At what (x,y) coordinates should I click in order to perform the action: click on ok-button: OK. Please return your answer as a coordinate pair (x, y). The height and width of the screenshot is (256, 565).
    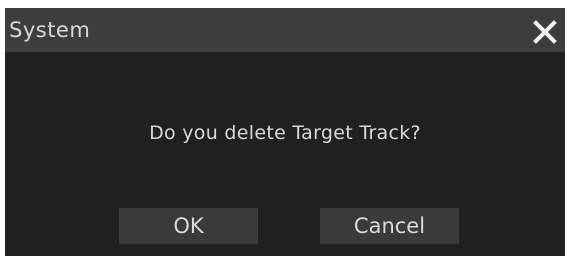
    Looking at the image, I should click on (188, 226).